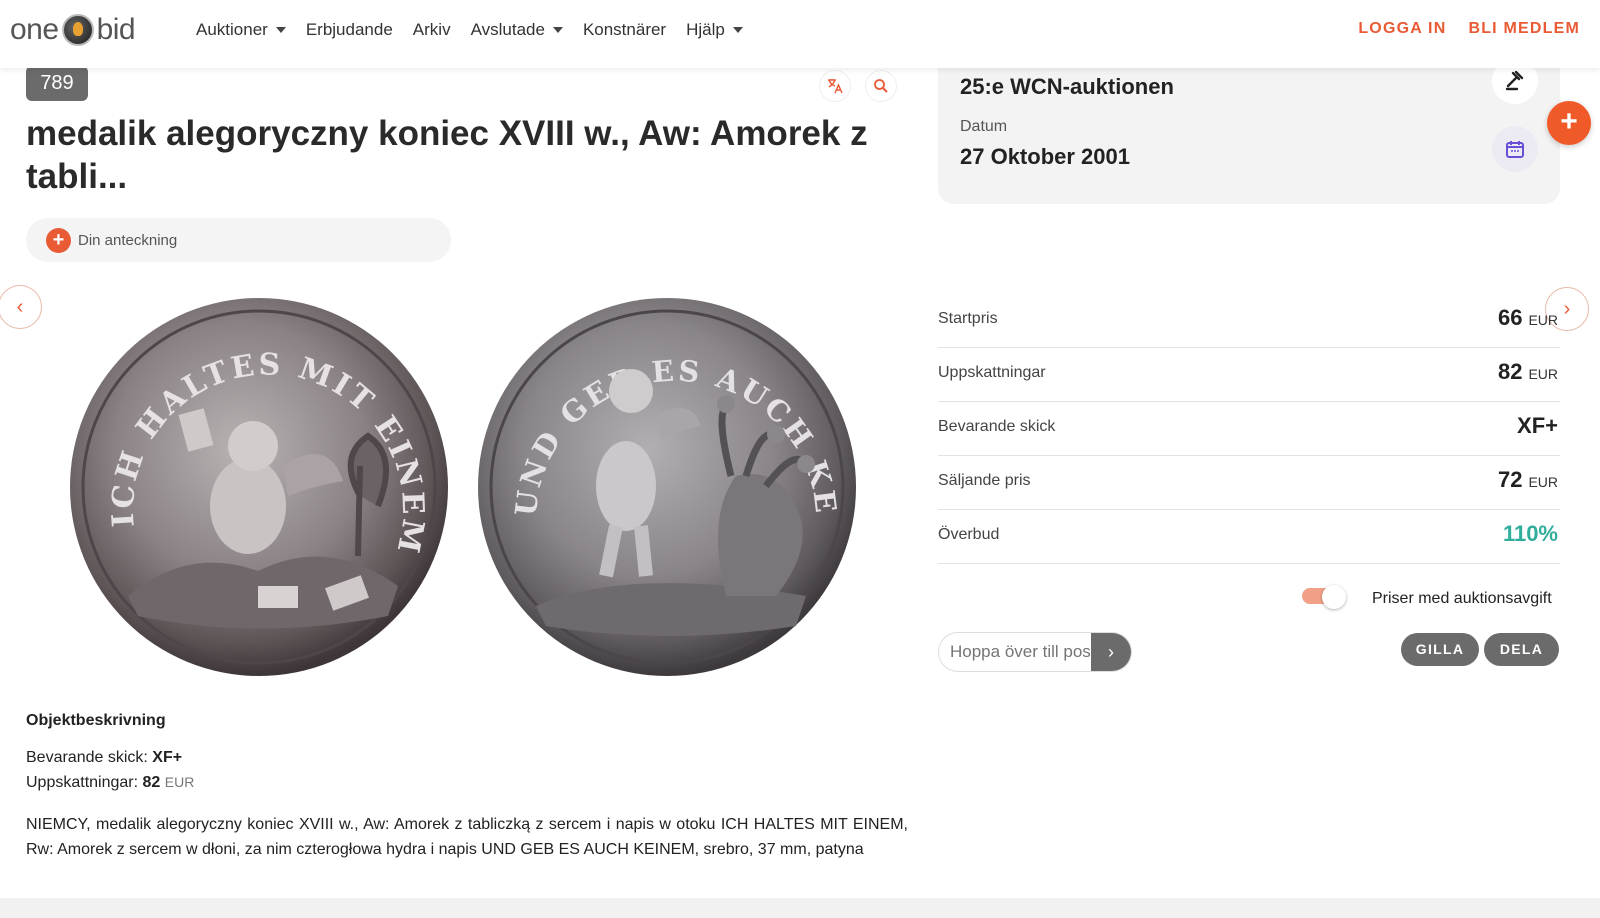 This screenshot has width=1600, height=918. I want to click on auth-links: LOGGA IN BLI MEDLEM, so click(1469, 29).